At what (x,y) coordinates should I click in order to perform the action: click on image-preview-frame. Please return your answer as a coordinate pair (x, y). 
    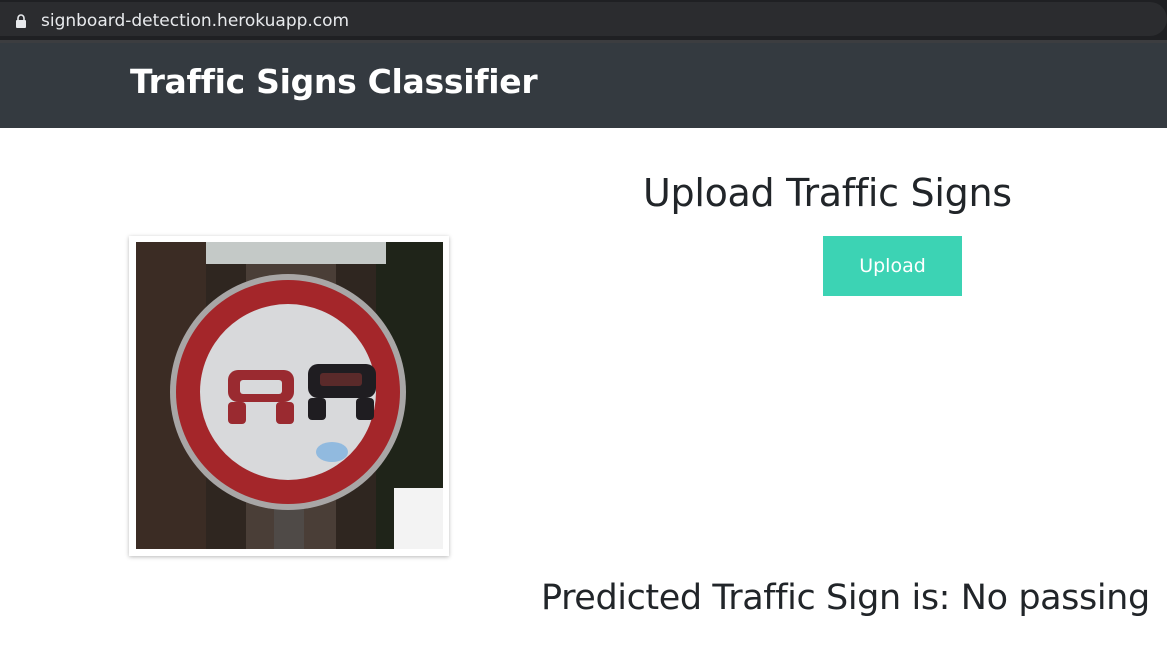
    Looking at the image, I should click on (289, 396).